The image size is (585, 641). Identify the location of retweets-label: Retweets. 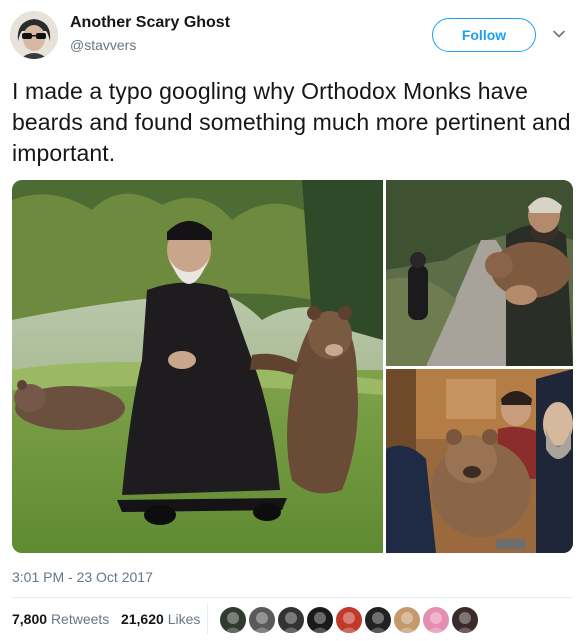
(80, 619).